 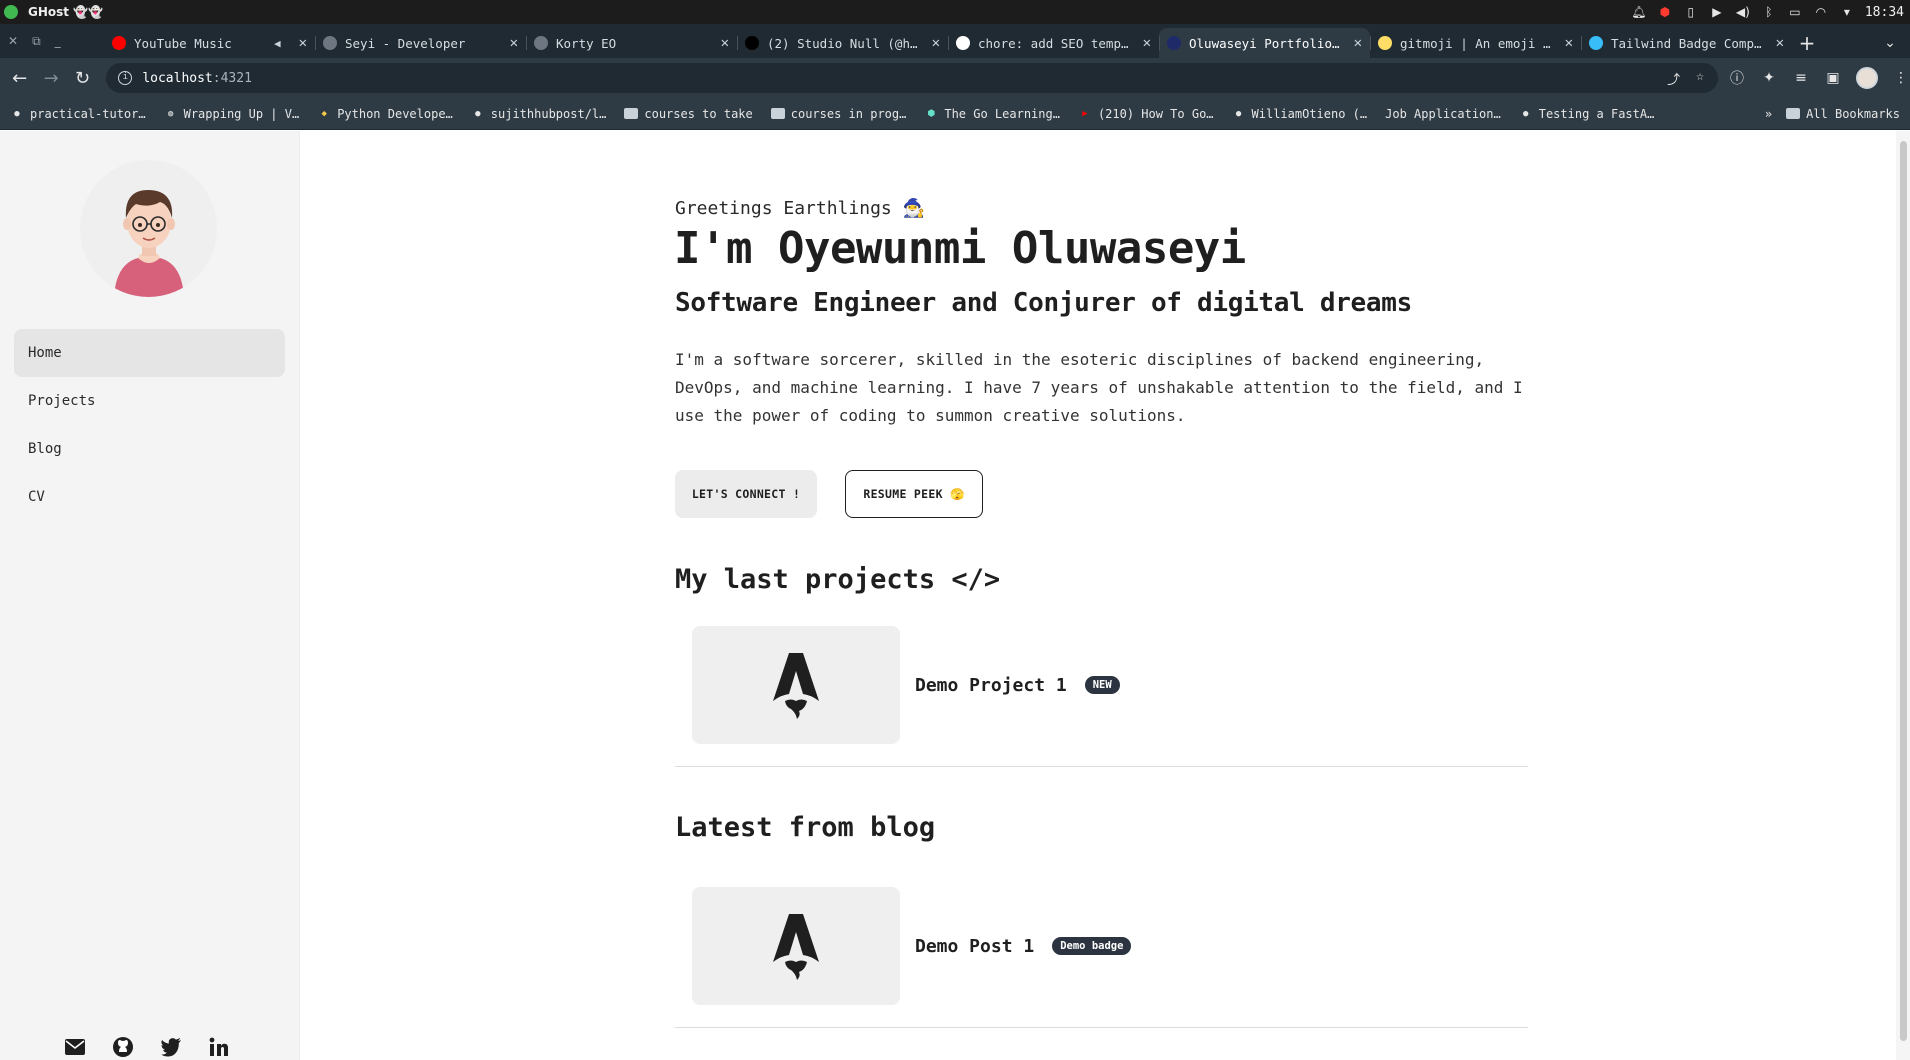 I want to click on project-title: Demo Project 1, so click(x=991, y=685).